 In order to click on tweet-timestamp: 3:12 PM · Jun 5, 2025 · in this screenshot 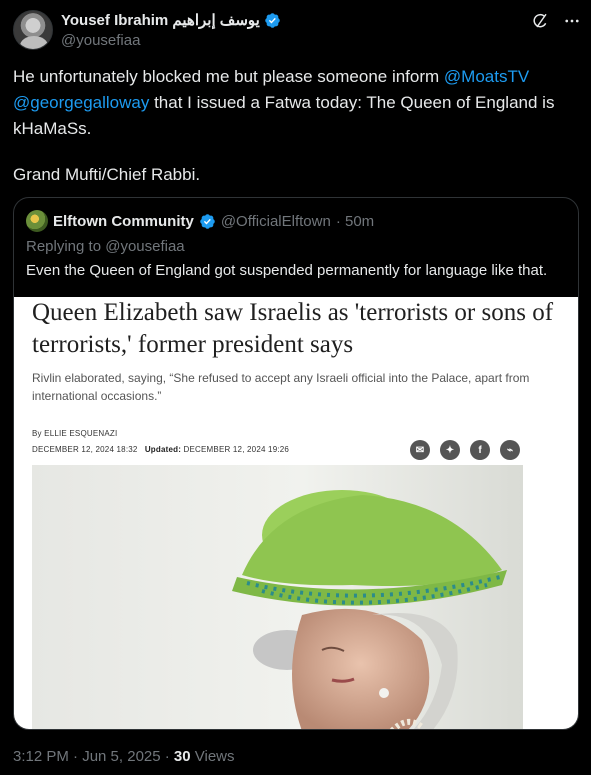, I will do `click(93, 756)`.